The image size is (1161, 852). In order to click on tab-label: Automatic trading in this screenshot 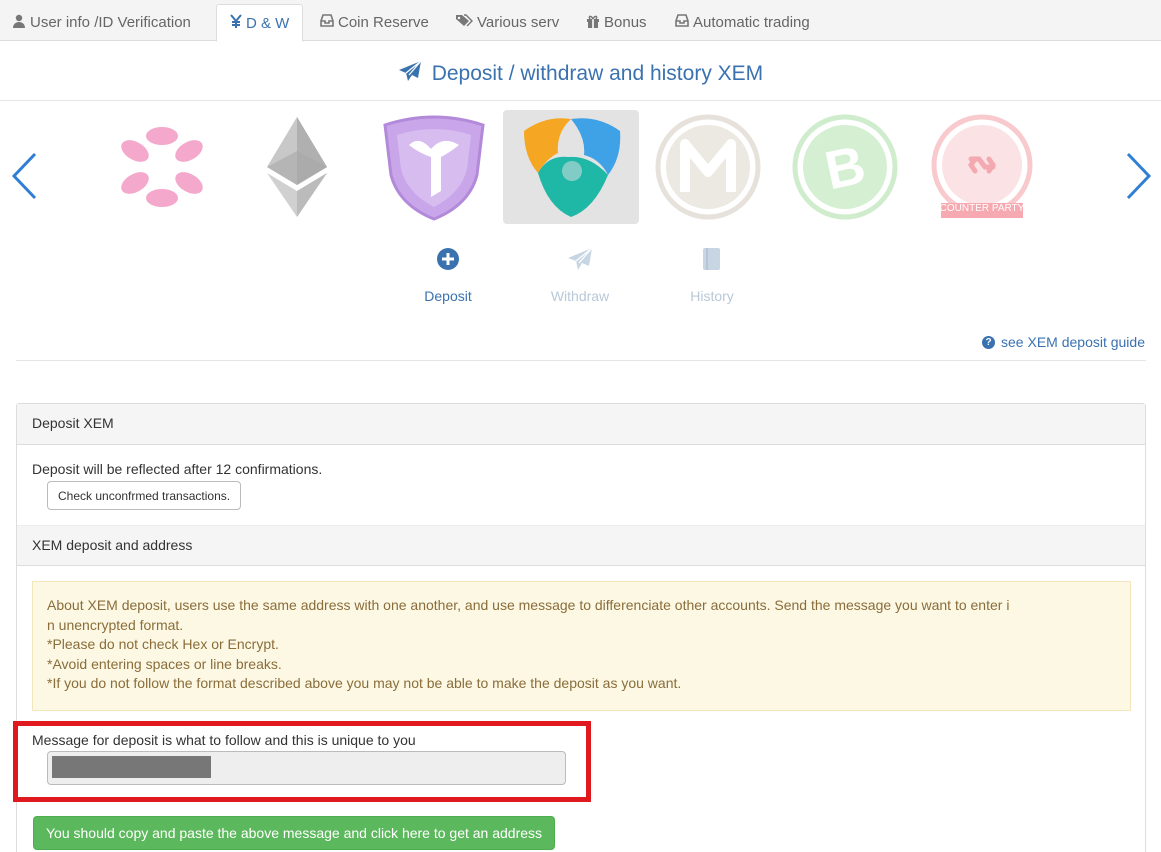, I will do `click(751, 22)`.